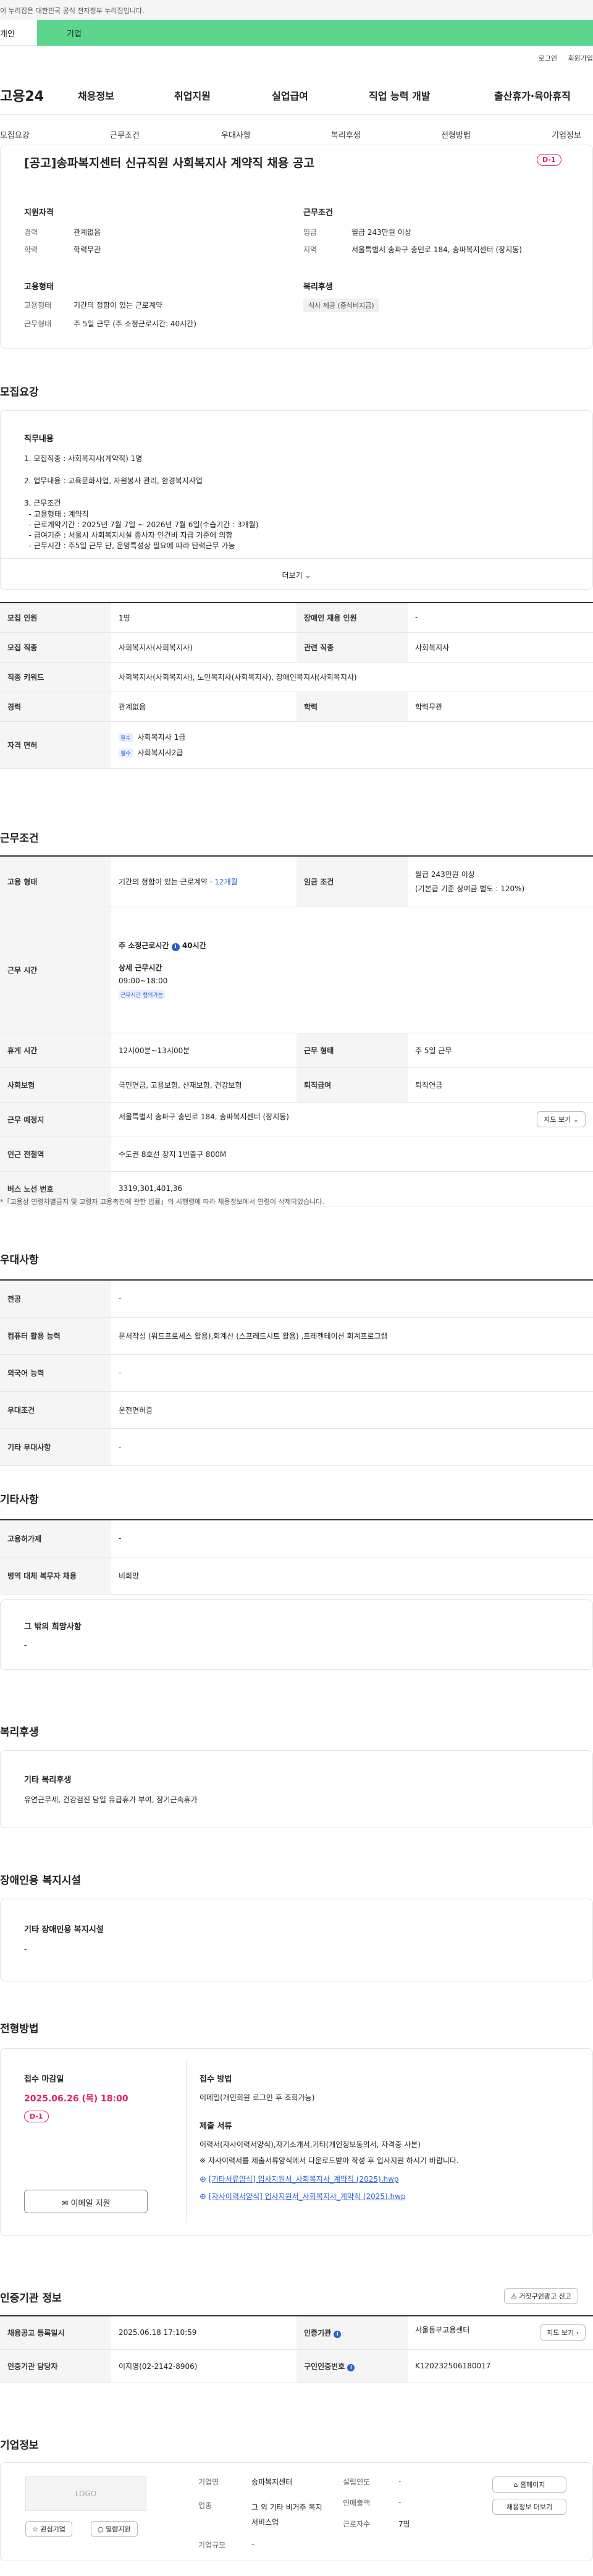 This screenshot has height=2576, width=593. Describe the element at coordinates (31, 249) in the screenshot. I see `edu-label: 학력` at that location.